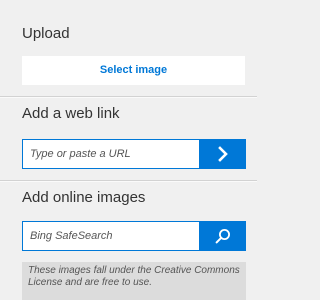 Image resolution: width=320 pixels, height=300 pixels. Describe the element at coordinates (133, 70) in the screenshot. I see `select-image-button: Select image` at that location.